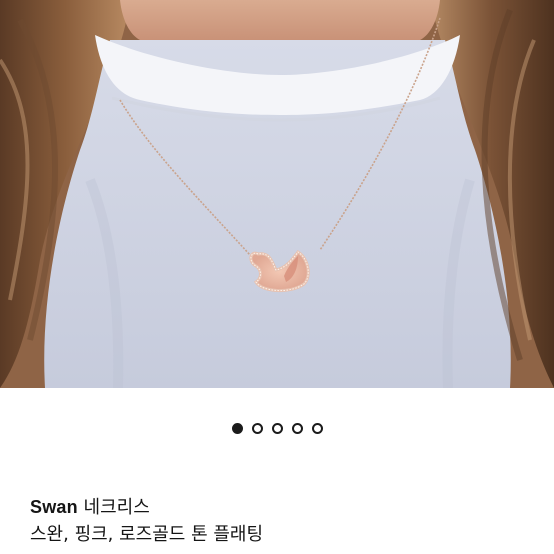 This screenshot has height=554, width=554. I want to click on product-title: Swan 네크리스, so click(90, 507).